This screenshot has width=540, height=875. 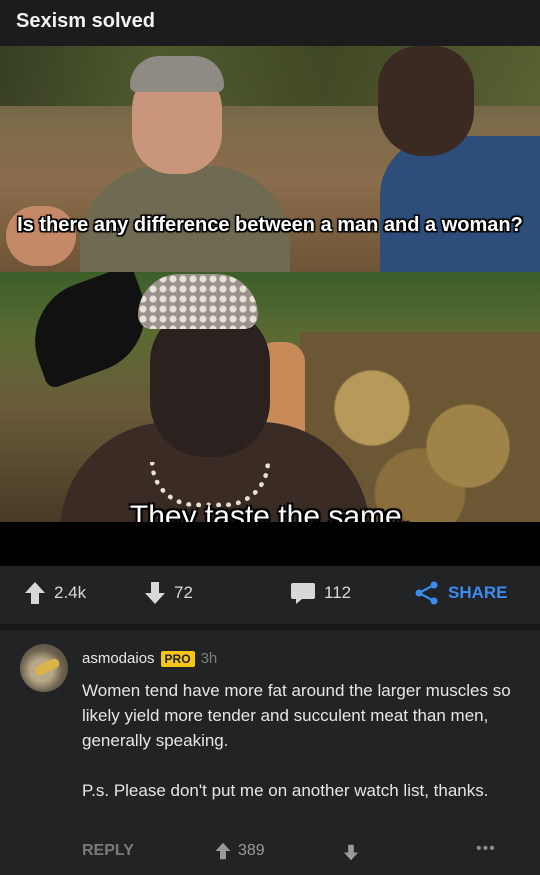 What do you see at coordinates (270, 593) in the screenshot?
I see `post-action-bar: 2.4k 72 112 SHARE` at bounding box center [270, 593].